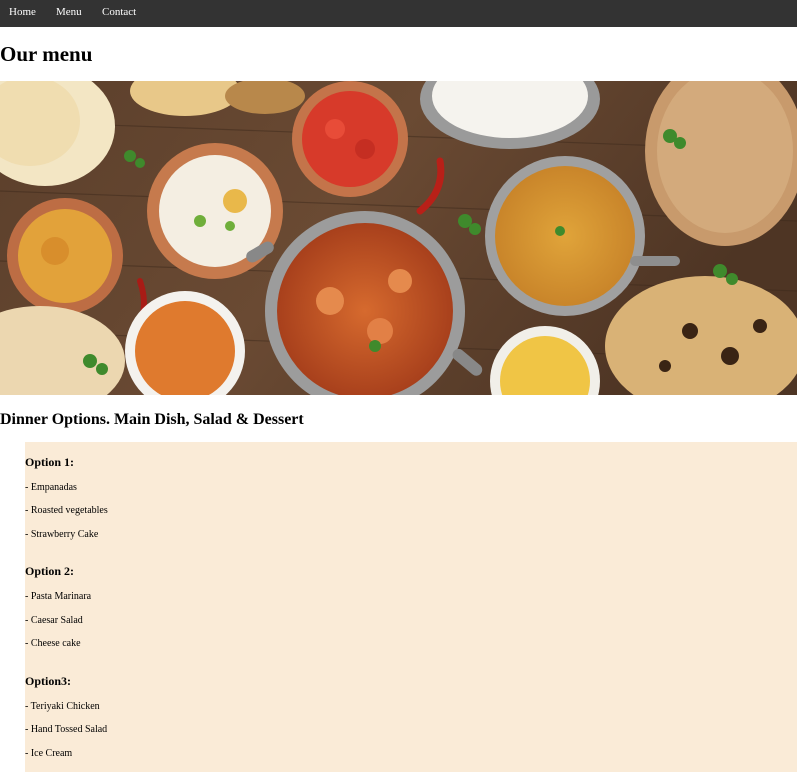 This screenshot has height=776, width=797. I want to click on top-navbar: Home Menu Contact, so click(398, 13).